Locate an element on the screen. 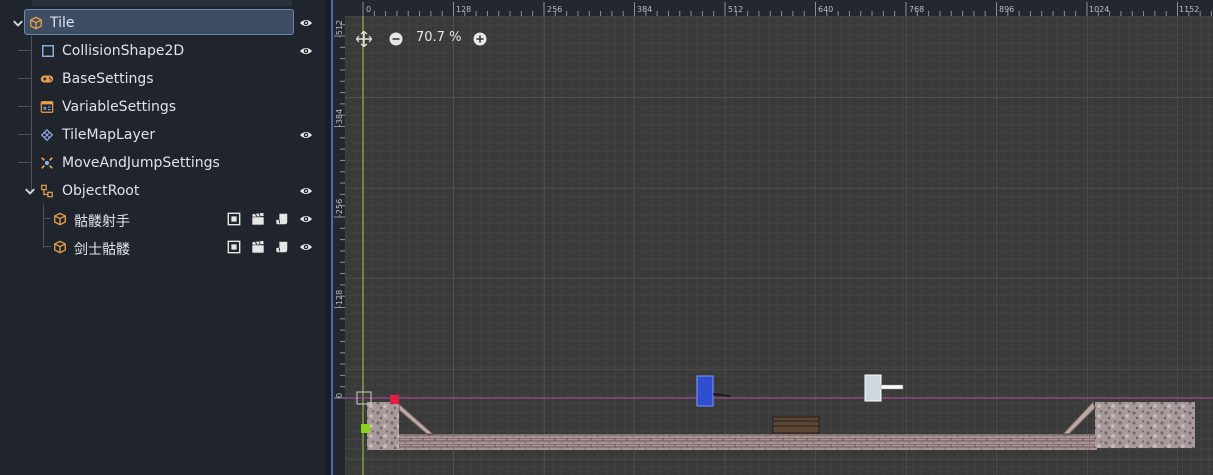  collision-shape-icon is located at coordinates (48, 51).